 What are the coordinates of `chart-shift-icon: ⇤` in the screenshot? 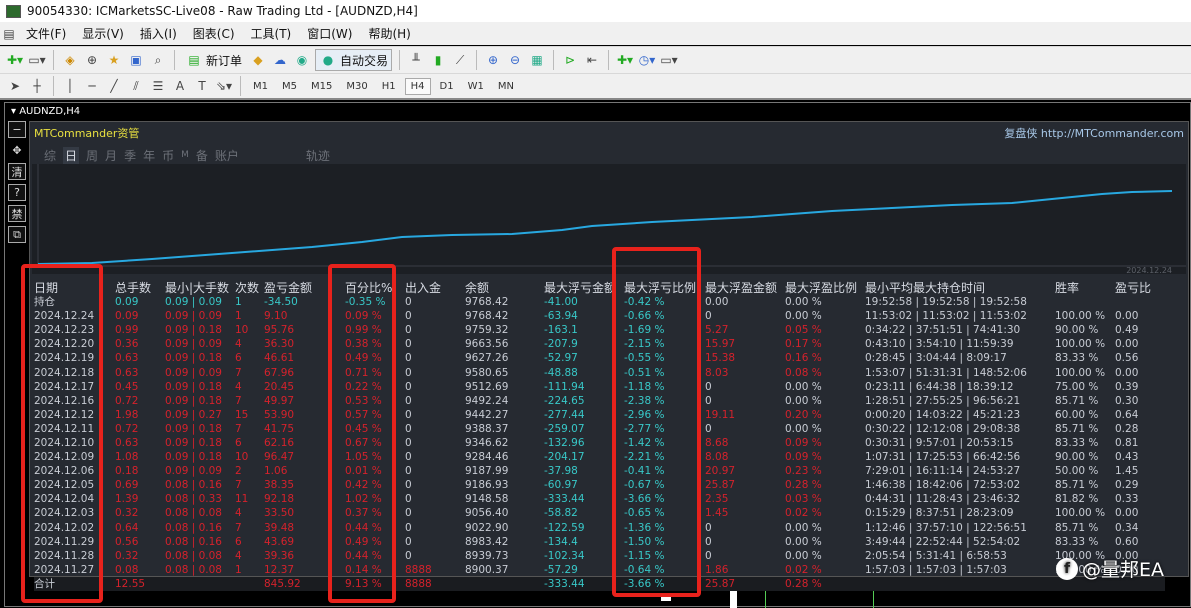 It's located at (592, 60).